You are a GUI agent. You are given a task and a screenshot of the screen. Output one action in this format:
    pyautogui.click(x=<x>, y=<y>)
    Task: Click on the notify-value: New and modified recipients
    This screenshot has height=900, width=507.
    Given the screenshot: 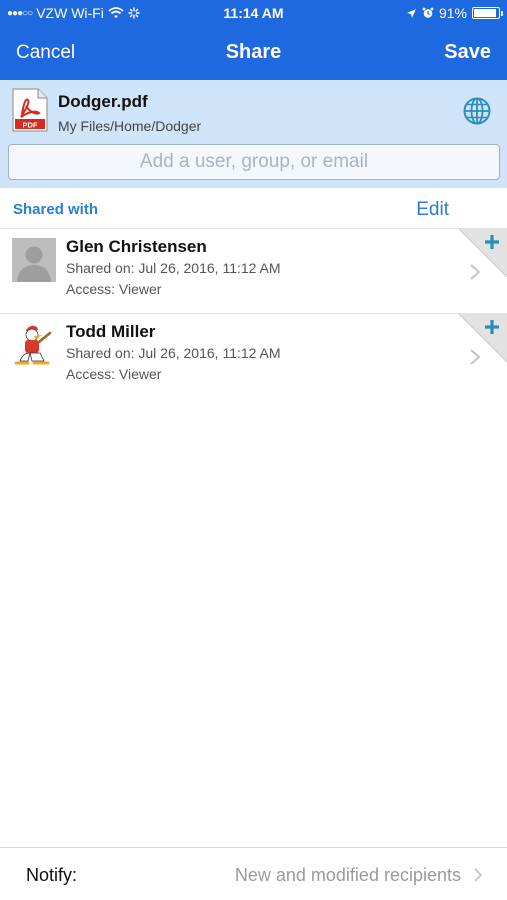 What is the action you would take?
    pyautogui.click(x=347, y=875)
    